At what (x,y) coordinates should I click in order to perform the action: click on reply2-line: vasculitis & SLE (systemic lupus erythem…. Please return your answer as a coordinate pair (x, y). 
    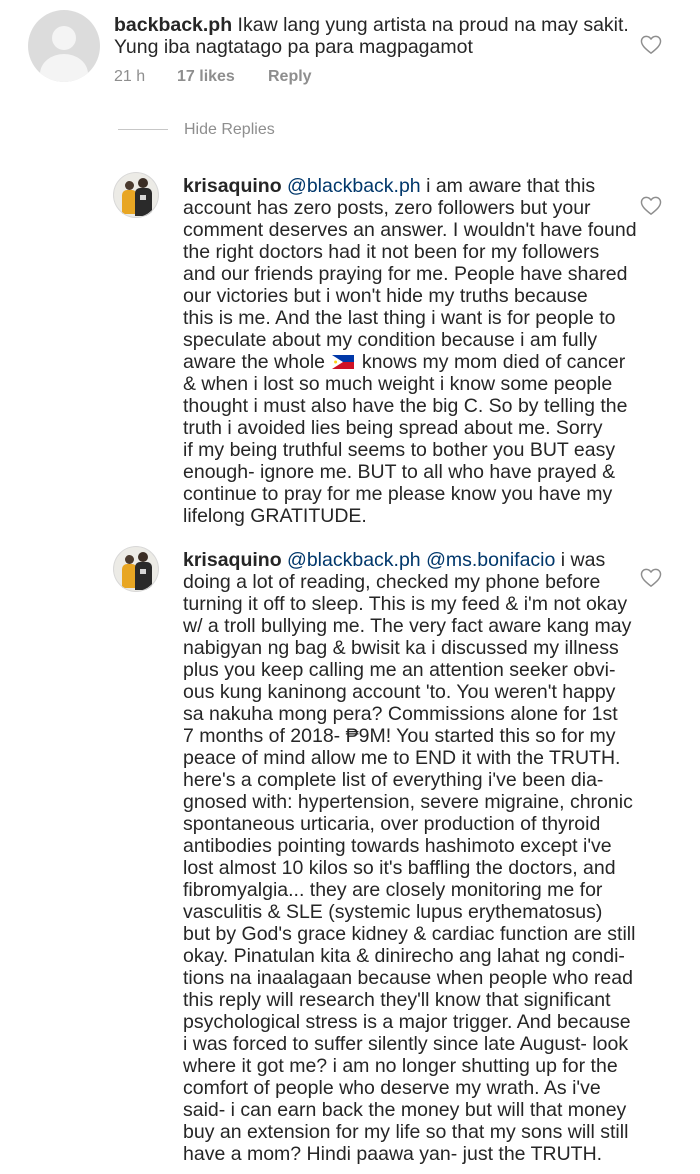
    Looking at the image, I should click on (393, 912).